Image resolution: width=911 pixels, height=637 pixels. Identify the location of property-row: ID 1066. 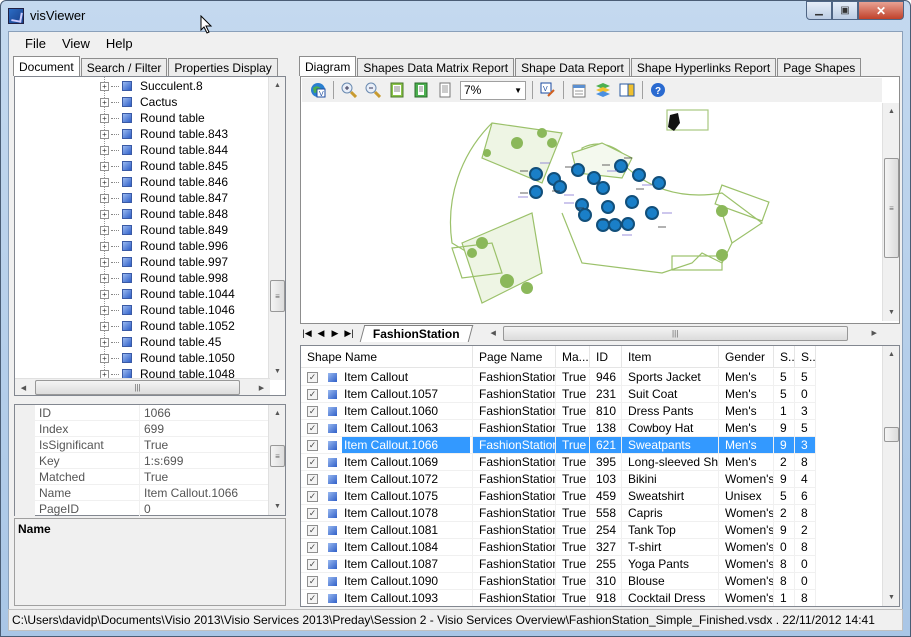
(142, 413).